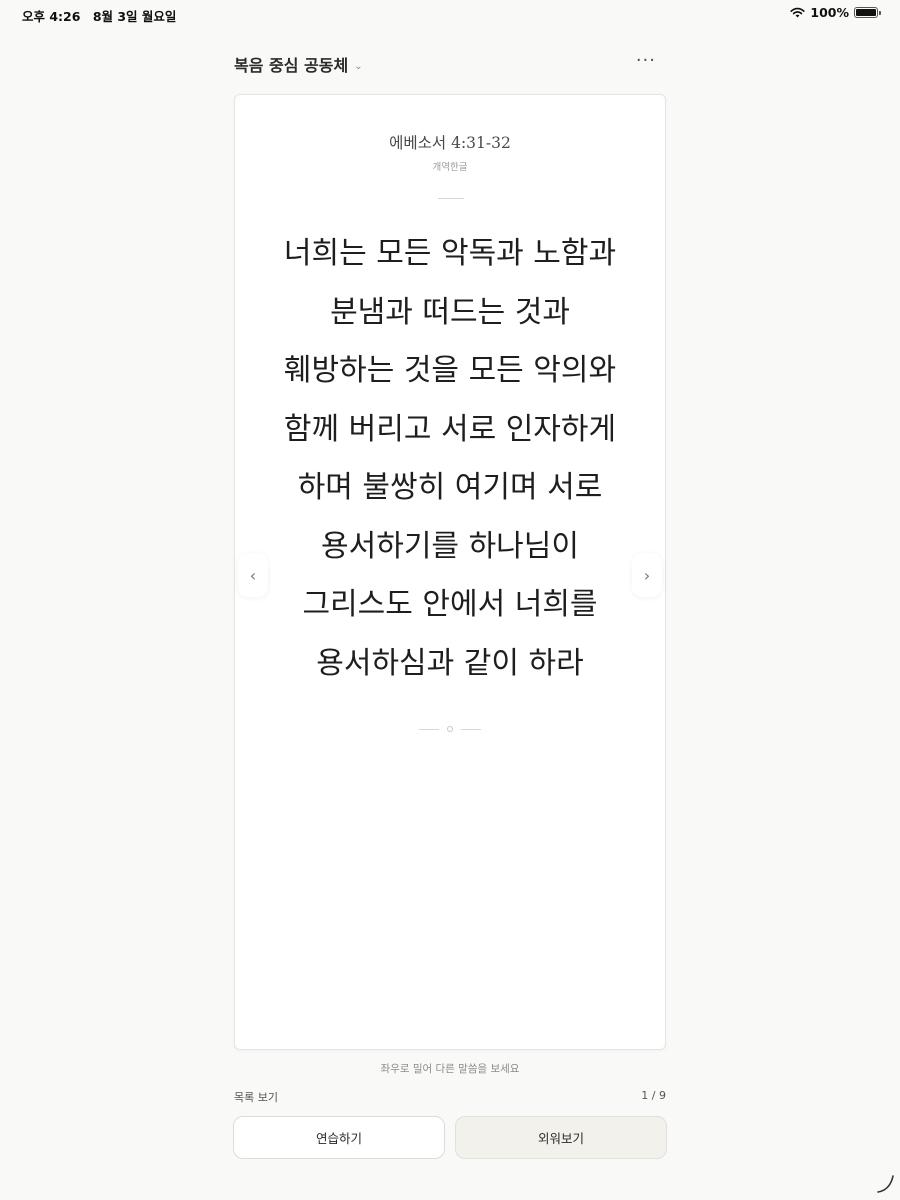 This screenshot has width=900, height=1200. I want to click on ornament-dot, so click(450, 729).